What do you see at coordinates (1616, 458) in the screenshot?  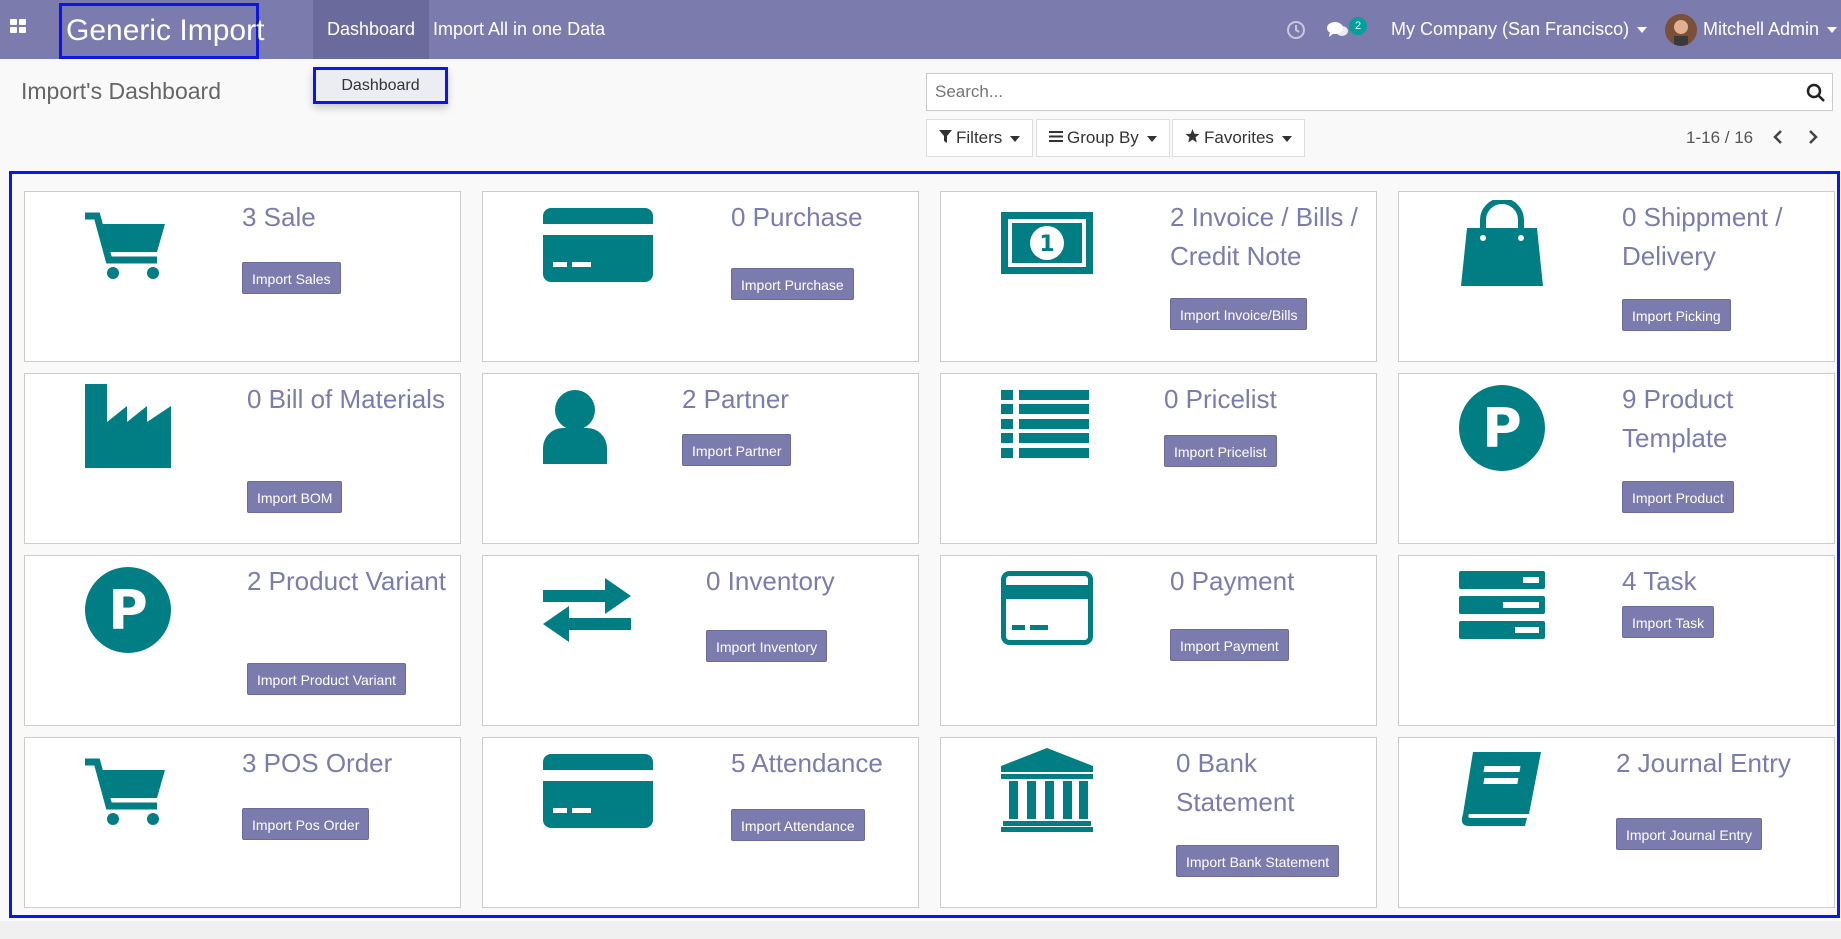 I see `card-product-template: P 9 Product Template Import Product` at bounding box center [1616, 458].